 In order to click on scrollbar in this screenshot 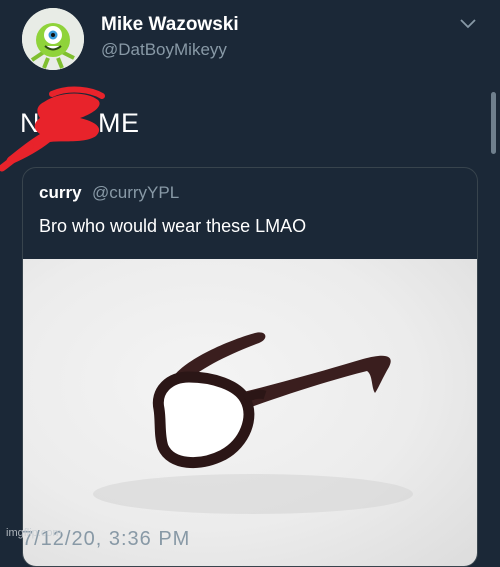, I will do `click(493, 123)`.